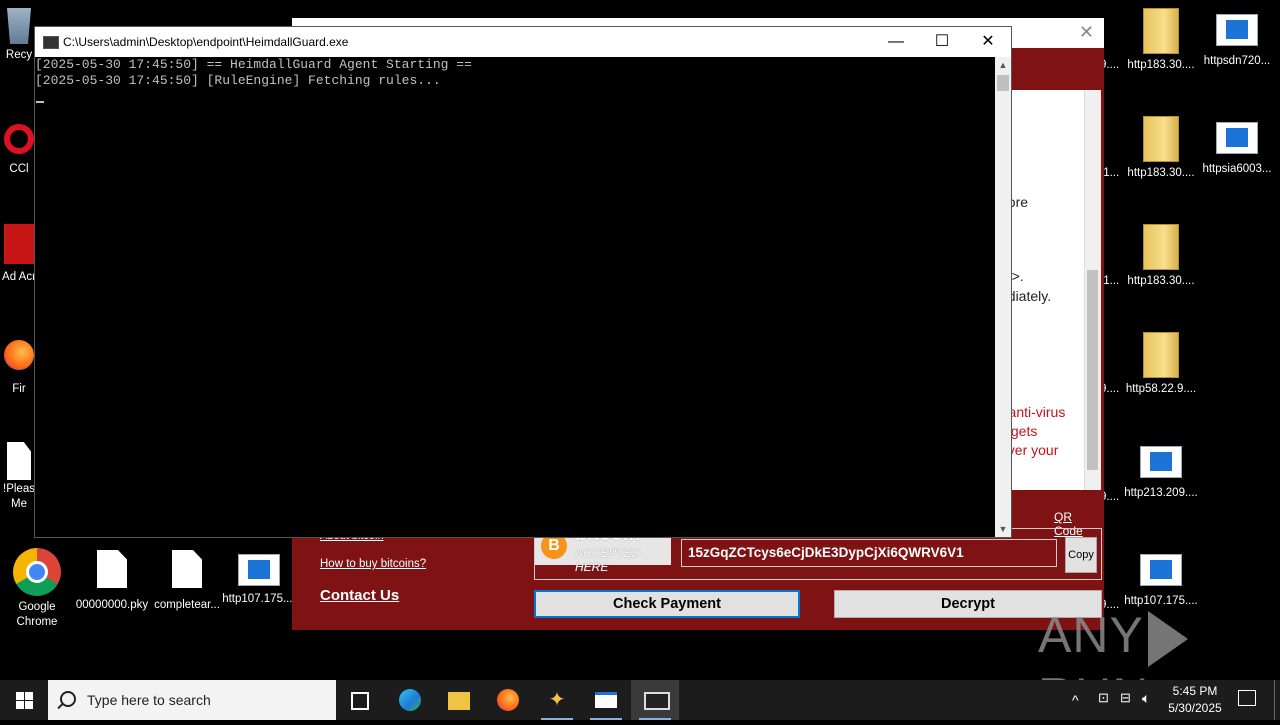  I want to click on minimize-button: —, so click(896, 42).